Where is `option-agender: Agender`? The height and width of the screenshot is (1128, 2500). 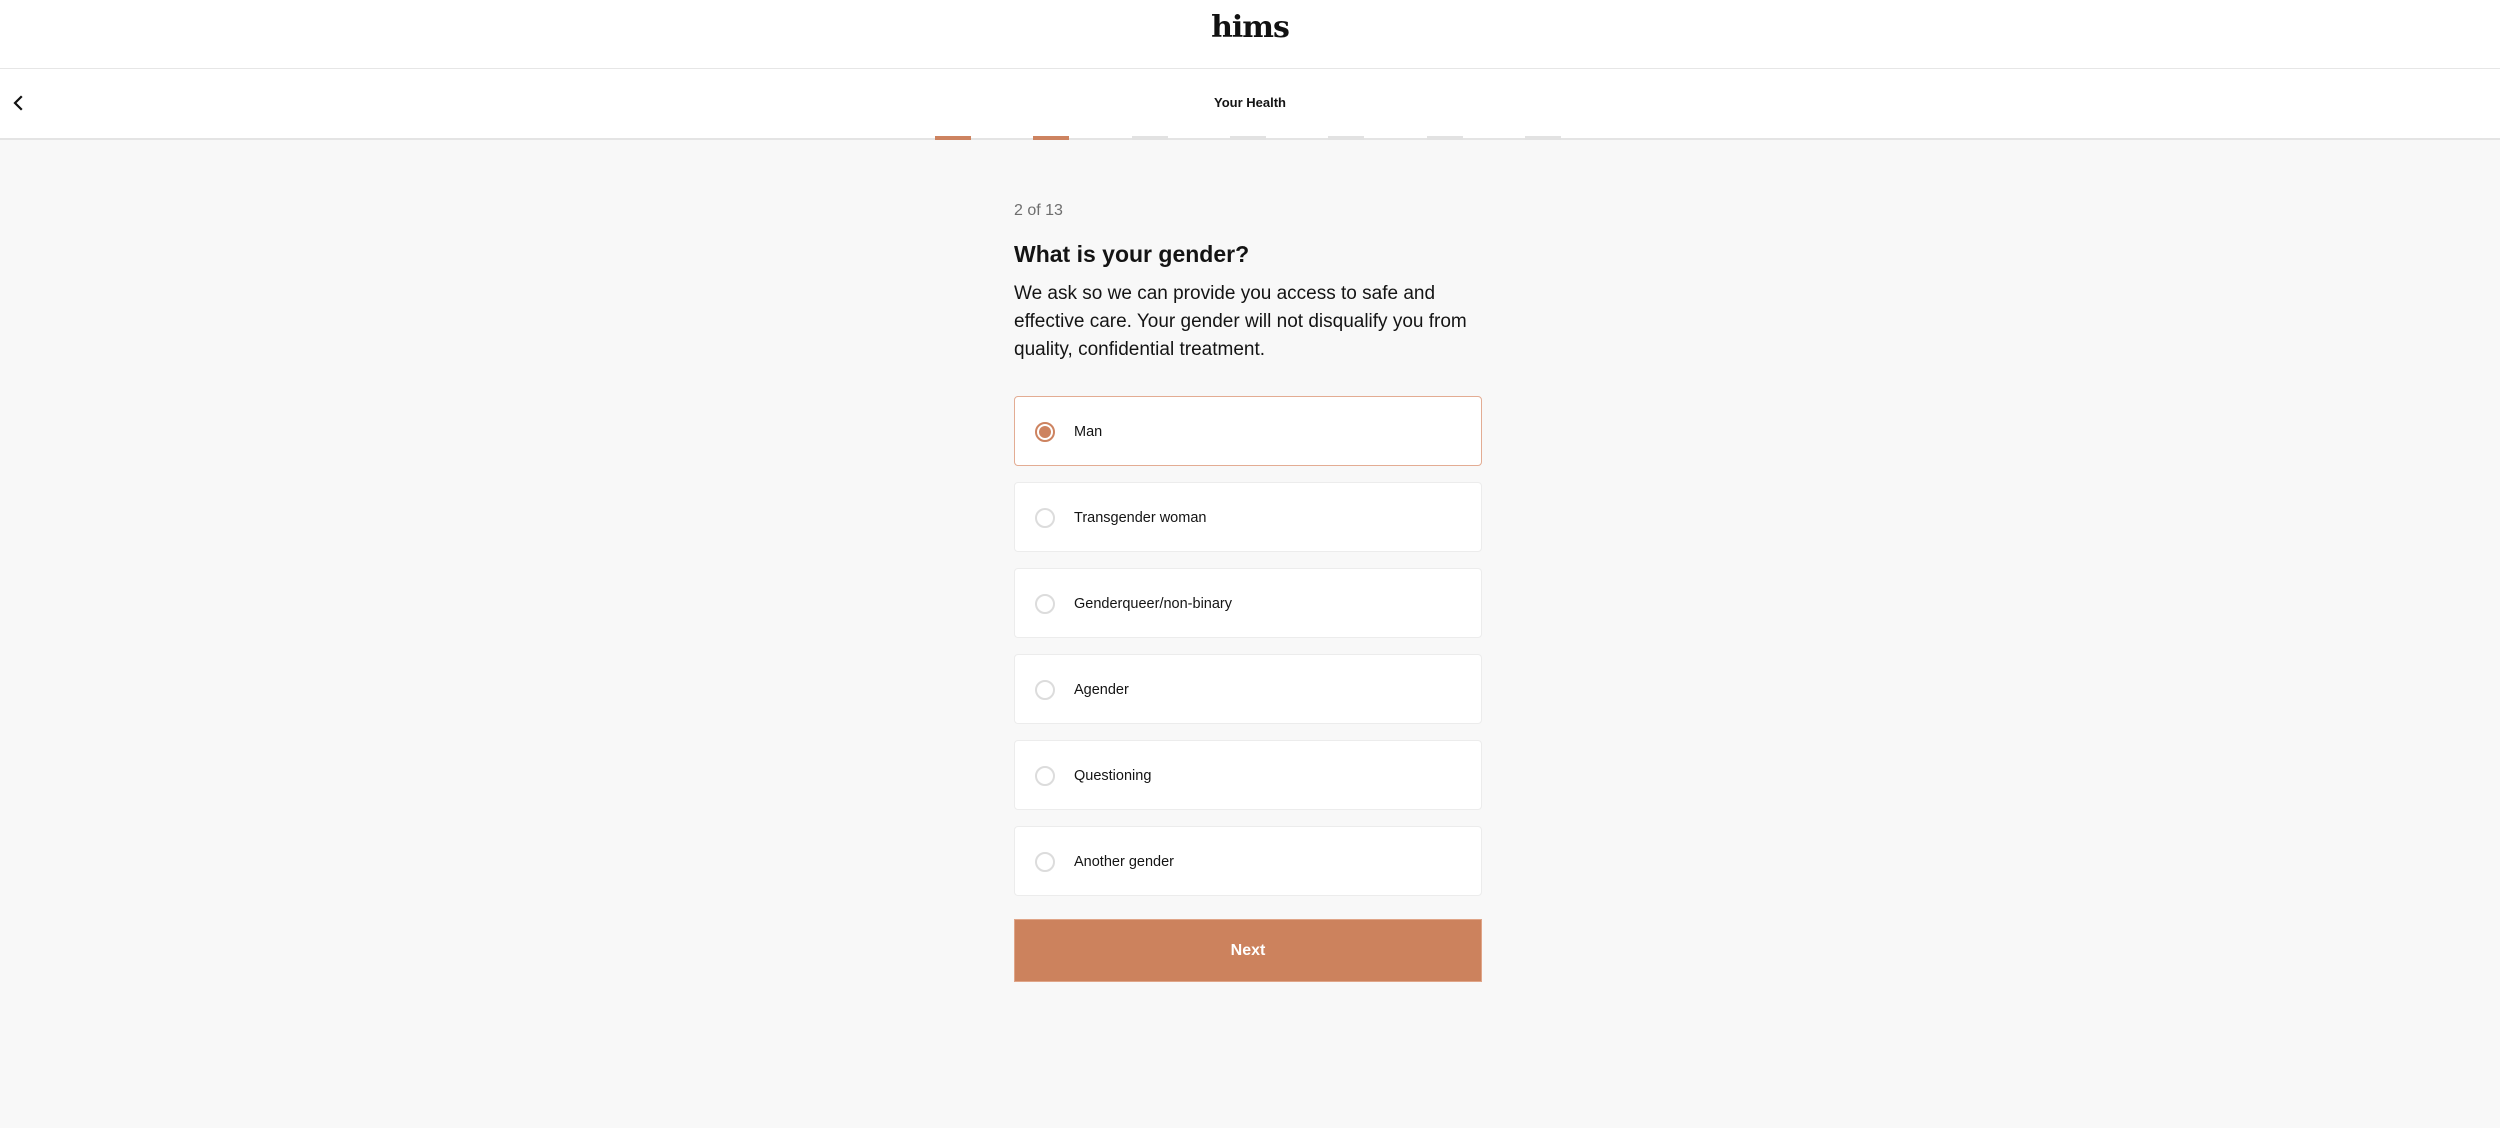
option-agender: Agender is located at coordinates (1248, 689).